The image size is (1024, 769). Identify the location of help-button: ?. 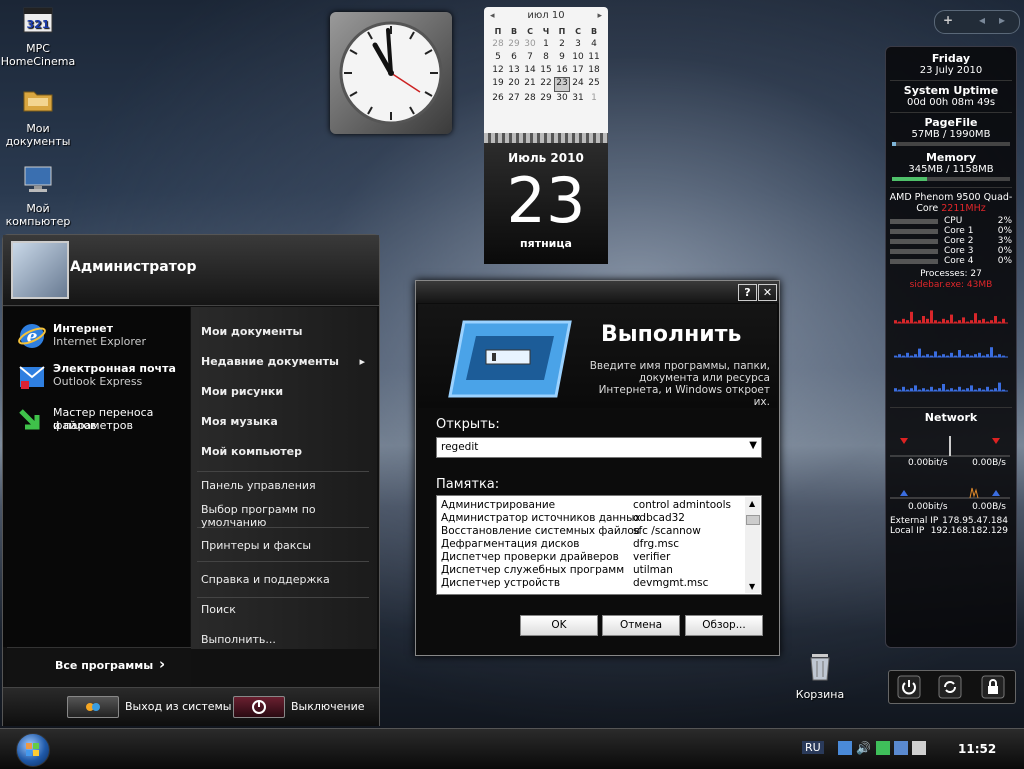
(747, 292).